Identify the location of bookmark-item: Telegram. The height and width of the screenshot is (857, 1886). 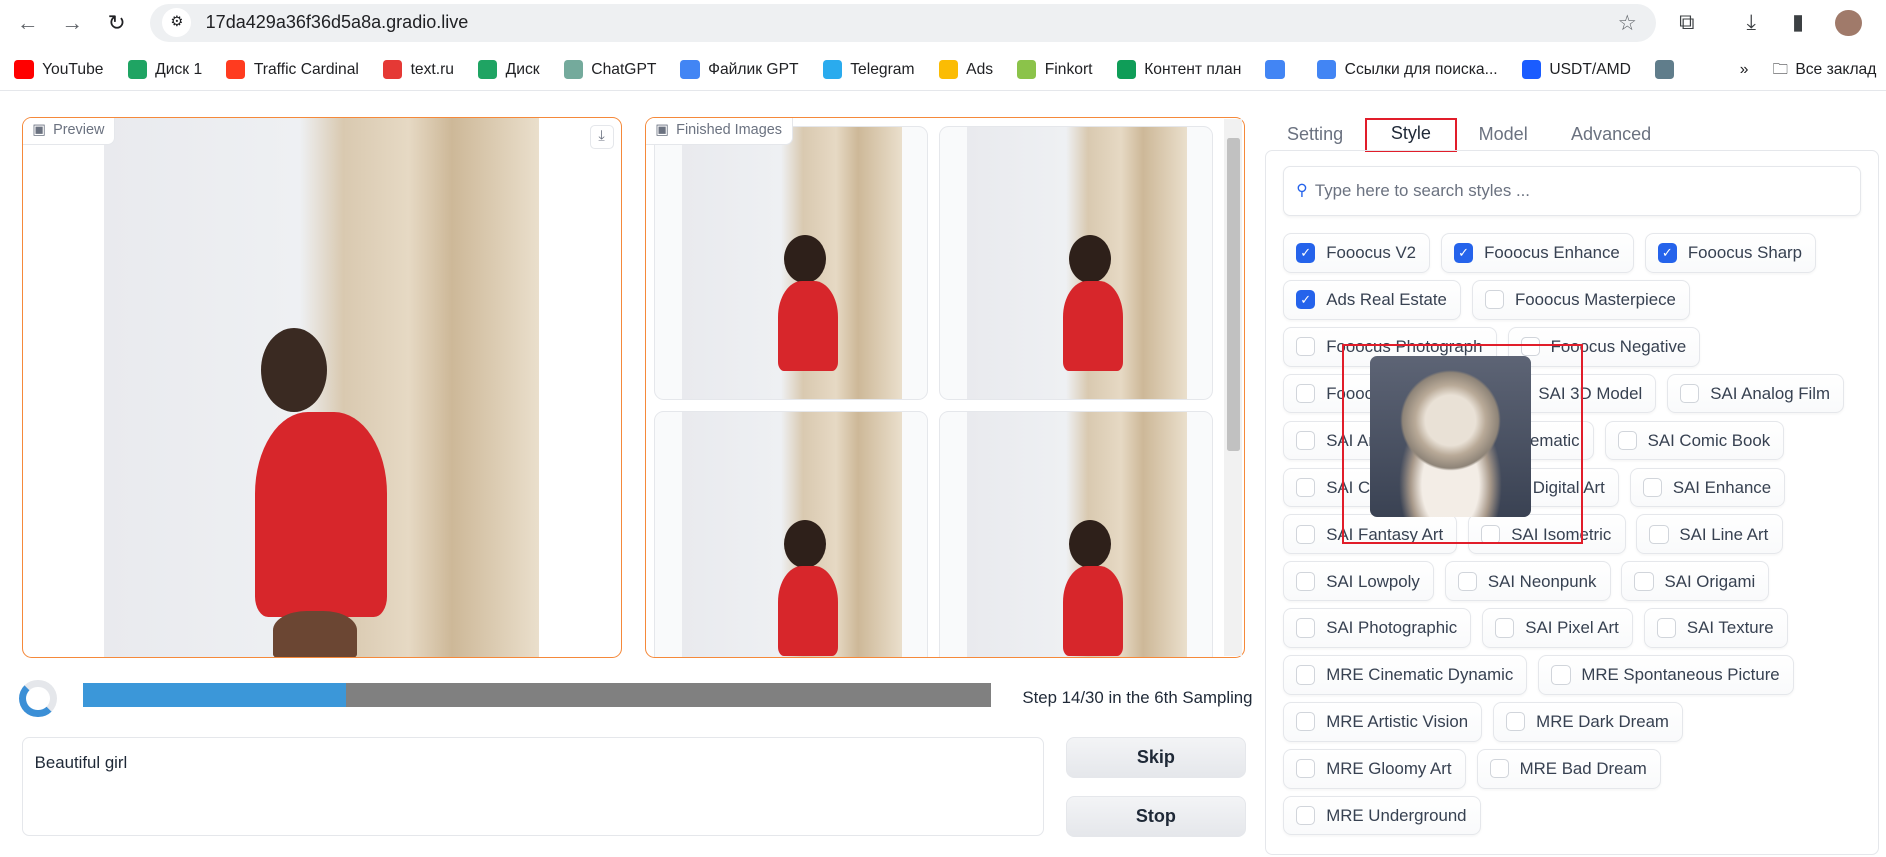
(868, 69).